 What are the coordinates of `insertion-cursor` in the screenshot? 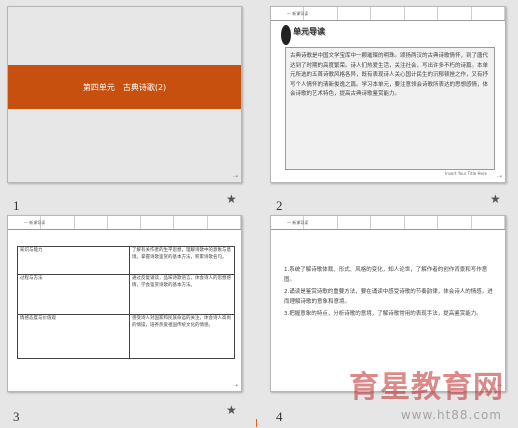 It's located at (258, 423).